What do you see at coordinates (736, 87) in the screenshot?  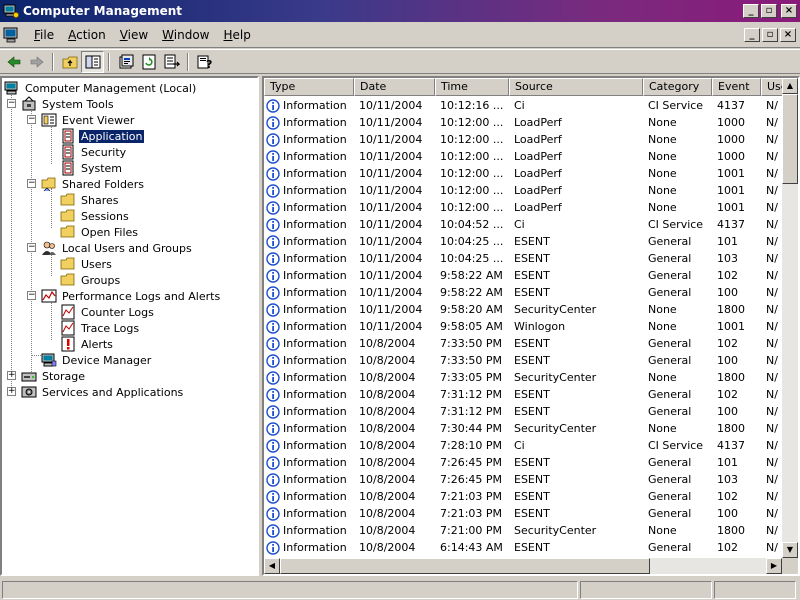 I see `column-header-event: Event` at bounding box center [736, 87].